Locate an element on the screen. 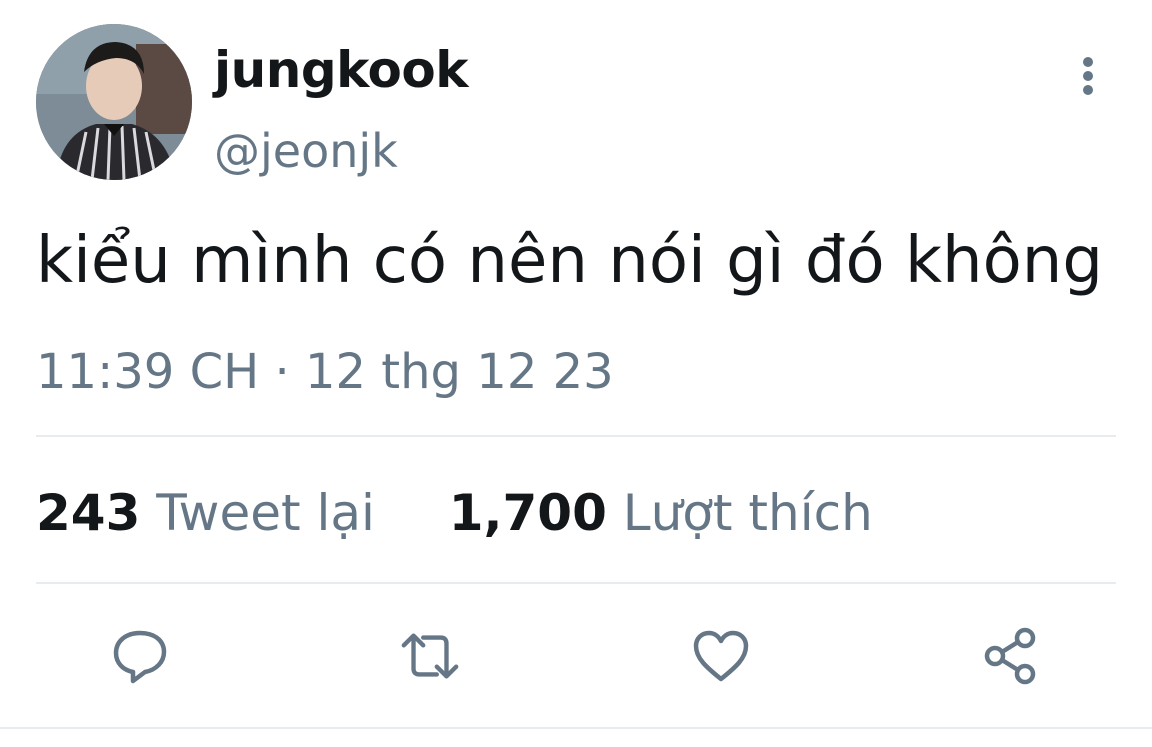 The height and width of the screenshot is (747, 1152). likes-count: 1,700 is located at coordinates (527, 513).